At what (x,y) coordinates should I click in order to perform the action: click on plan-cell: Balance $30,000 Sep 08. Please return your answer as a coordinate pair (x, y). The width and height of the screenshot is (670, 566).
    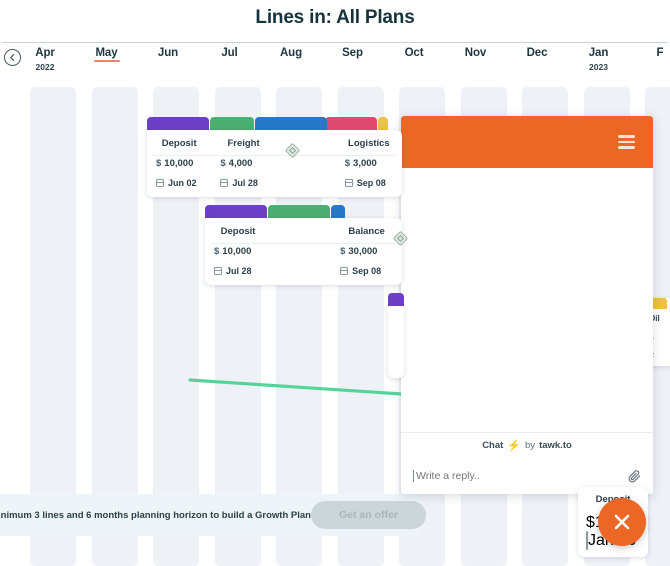
    Looking at the image, I should click on (366, 251).